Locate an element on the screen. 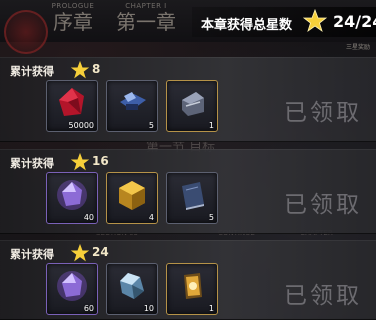  tab-prologue-zh: 序章 is located at coordinates (73, 22).